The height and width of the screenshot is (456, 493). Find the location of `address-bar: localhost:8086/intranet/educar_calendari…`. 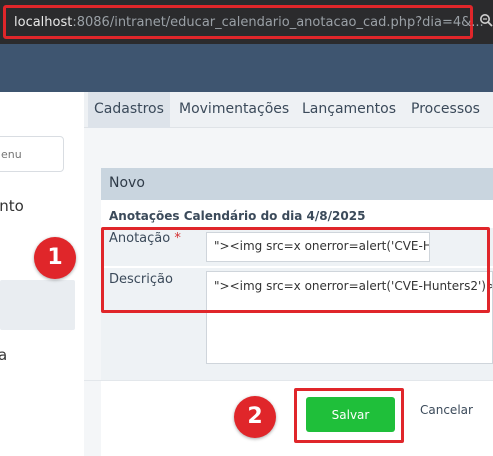

address-bar: localhost:8086/intranet/educar_calendari… is located at coordinates (243, 22).